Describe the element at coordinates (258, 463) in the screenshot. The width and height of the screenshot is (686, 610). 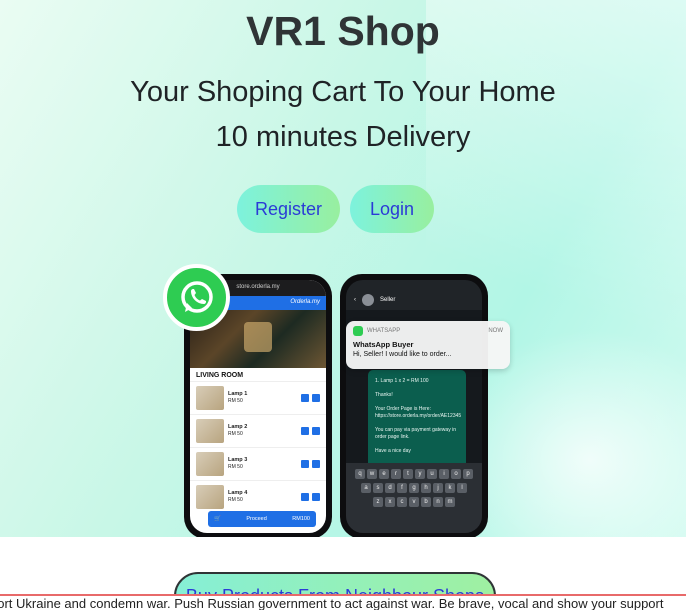
I see `product-row: Lamp 3 RM 50` at that location.